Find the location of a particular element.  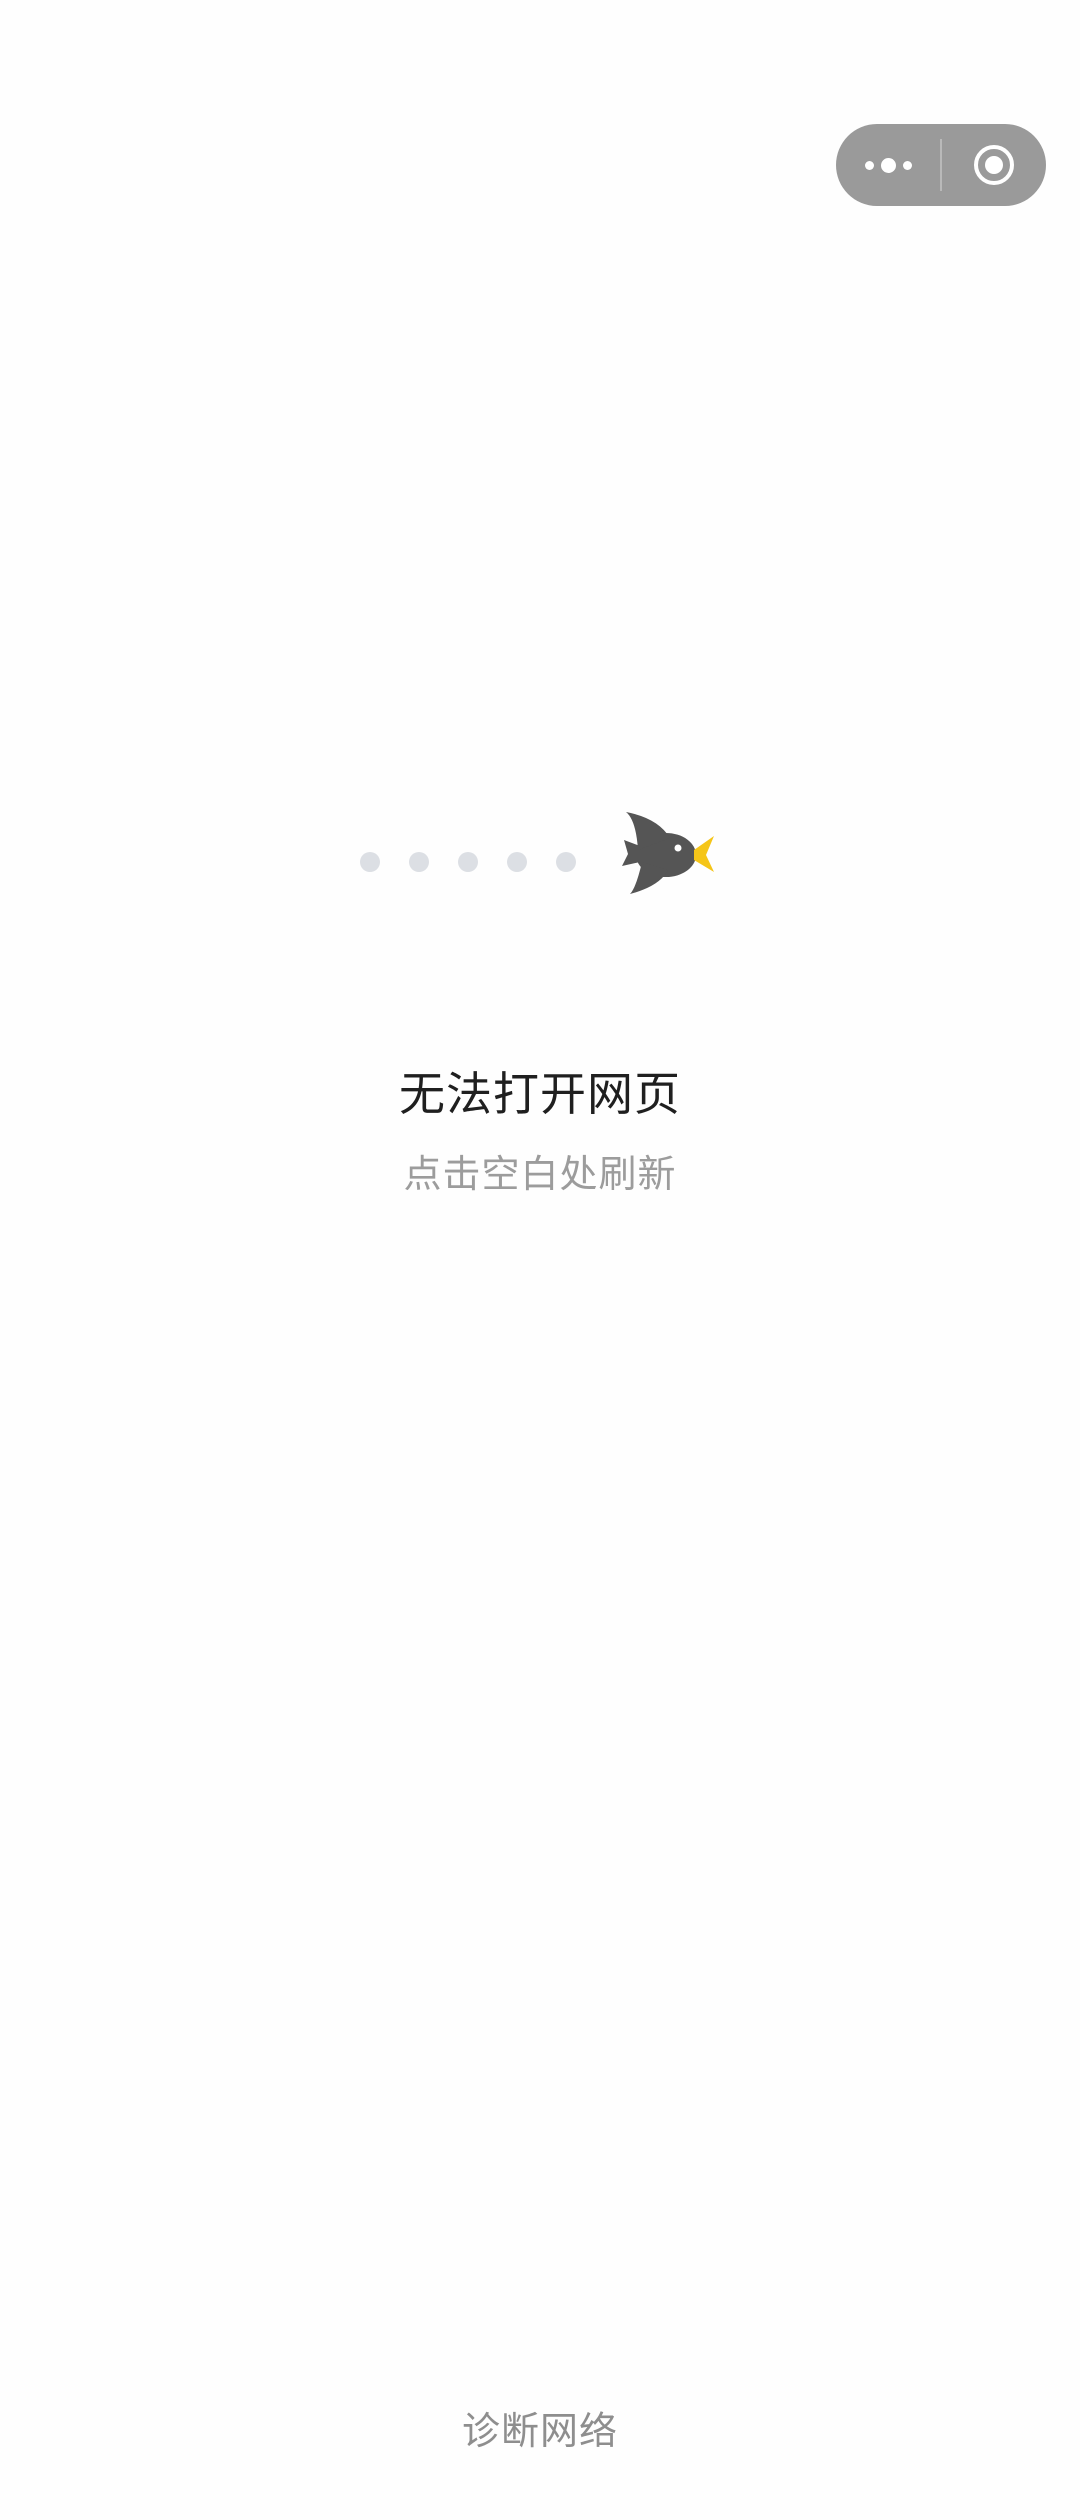

close-button is located at coordinates (994, 165).